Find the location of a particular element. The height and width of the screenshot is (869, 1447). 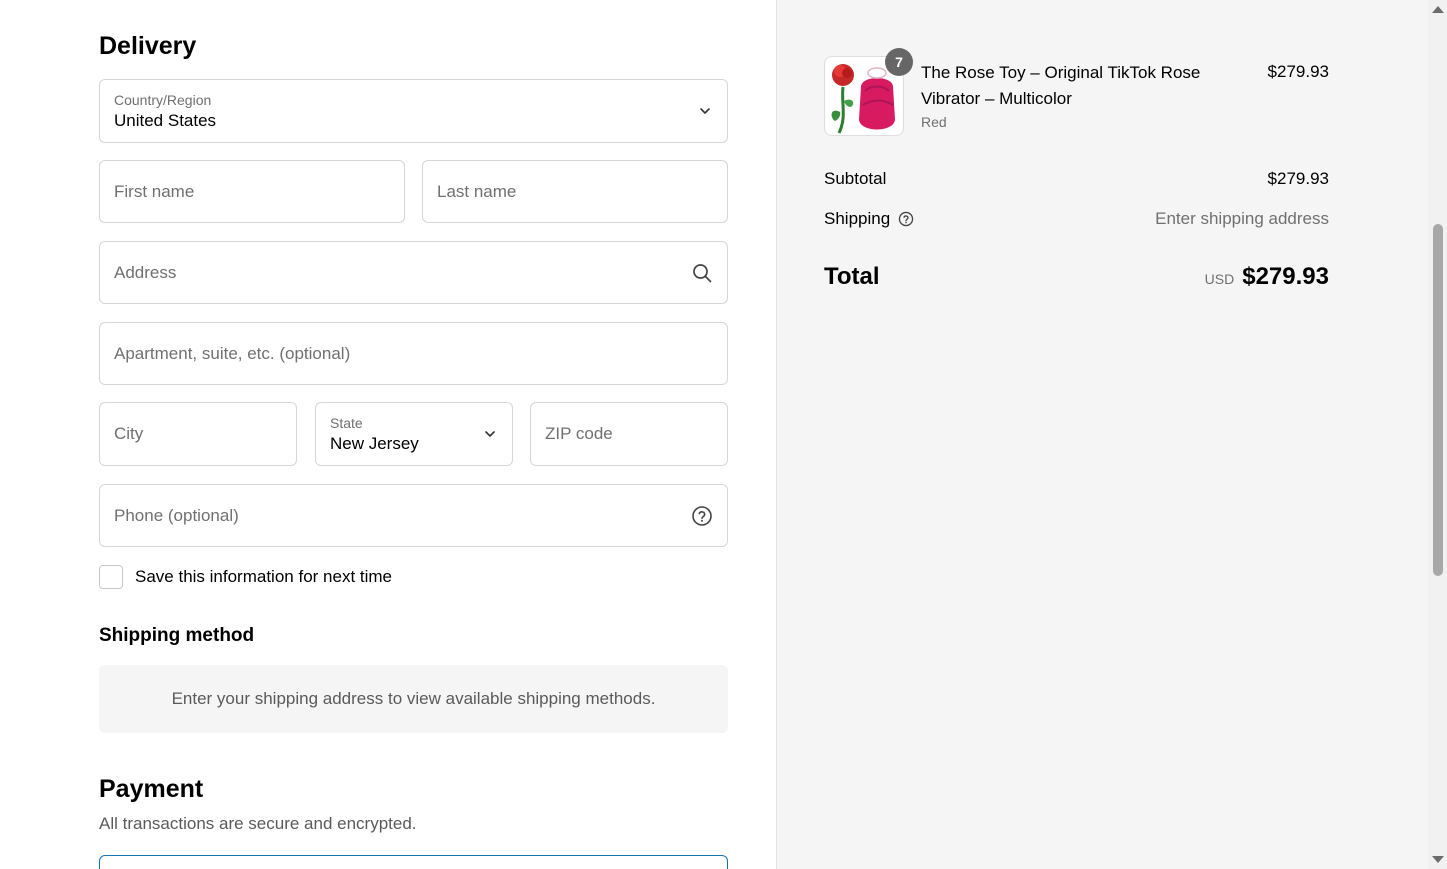

page-scrollbar is located at coordinates (1437, 434).